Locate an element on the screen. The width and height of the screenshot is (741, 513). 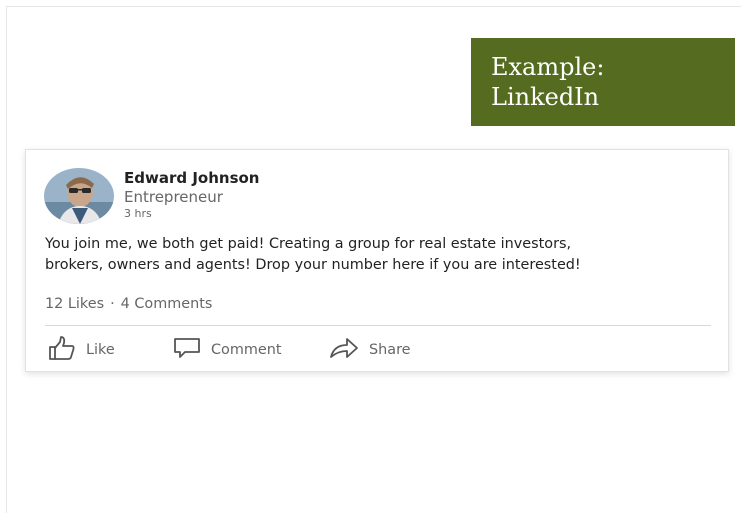
example-label: Example: LinkedIn is located at coordinates (603, 82).